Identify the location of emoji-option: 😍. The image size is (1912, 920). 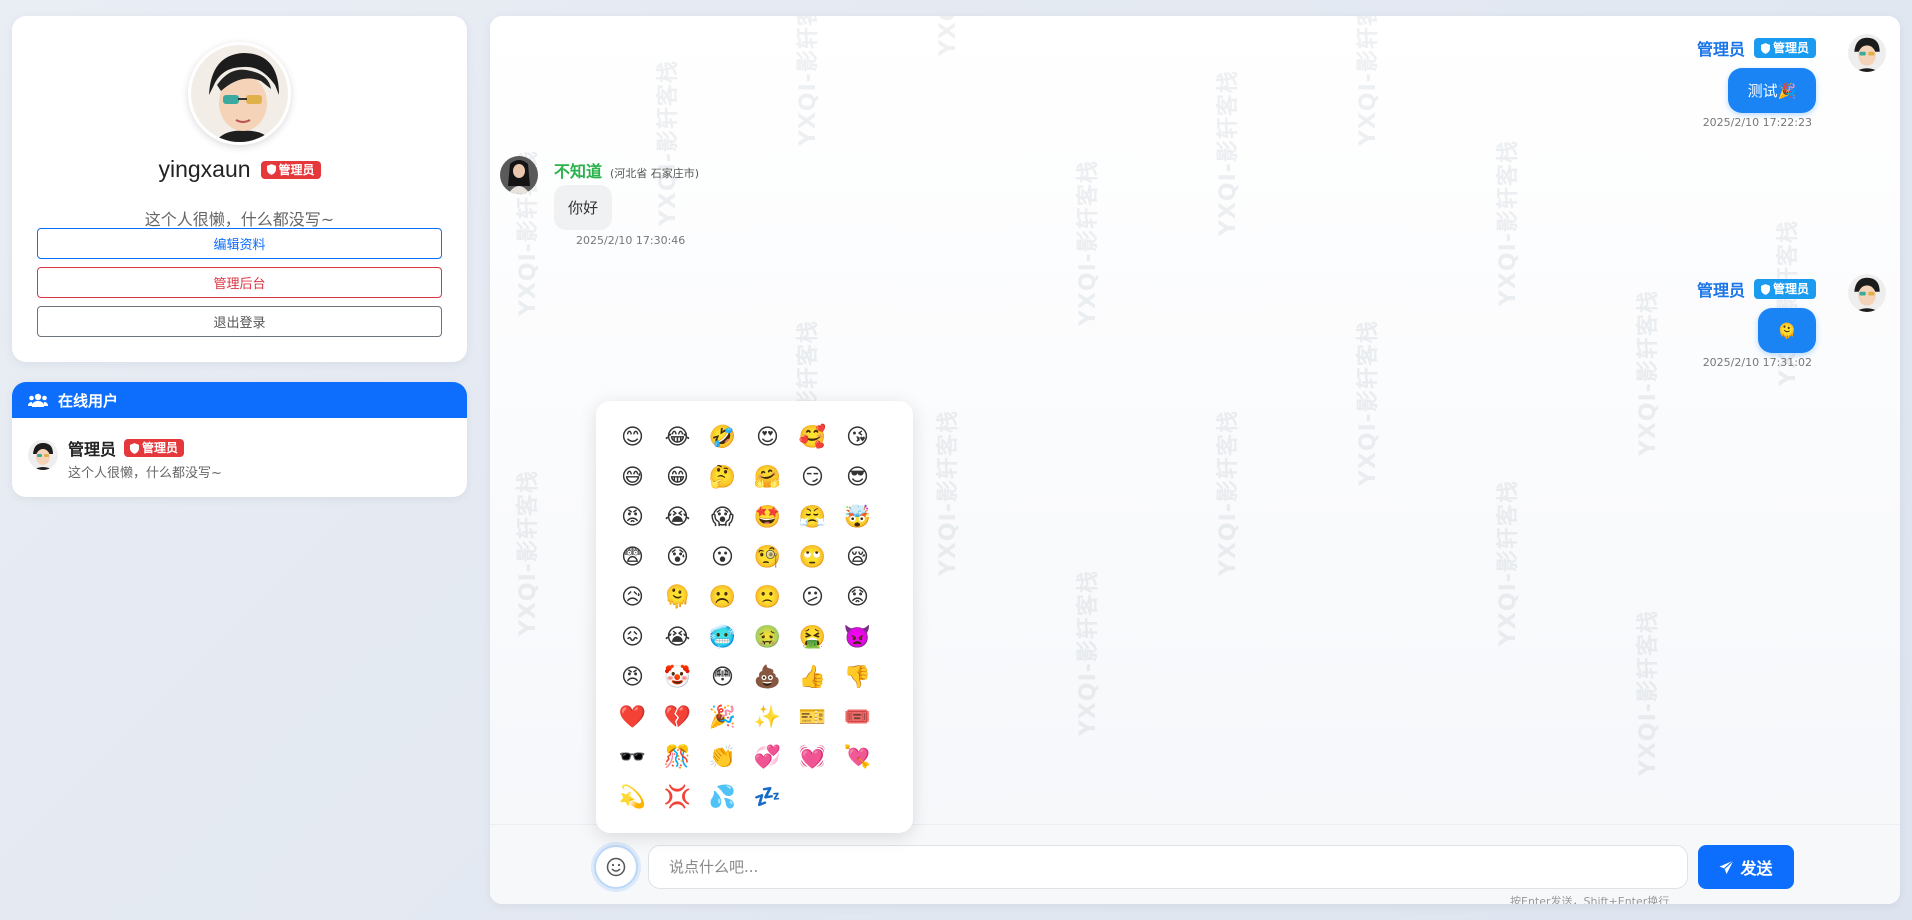
(767, 437).